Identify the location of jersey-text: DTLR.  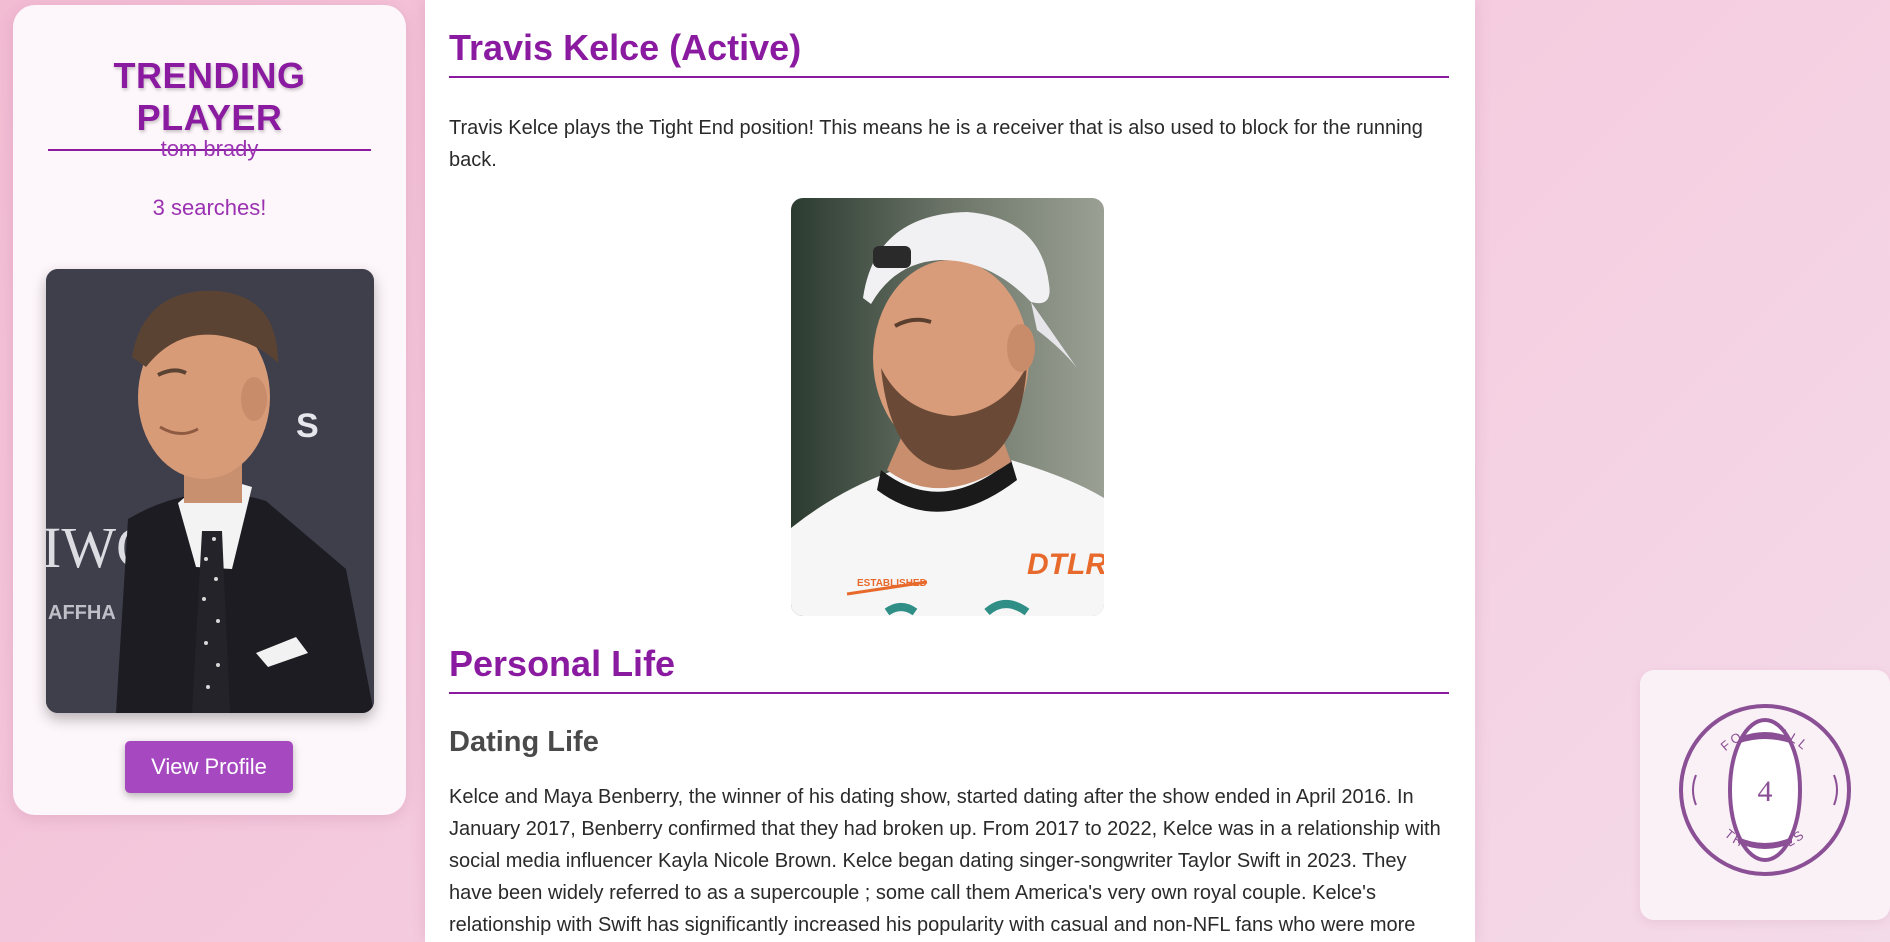
(1065, 564).